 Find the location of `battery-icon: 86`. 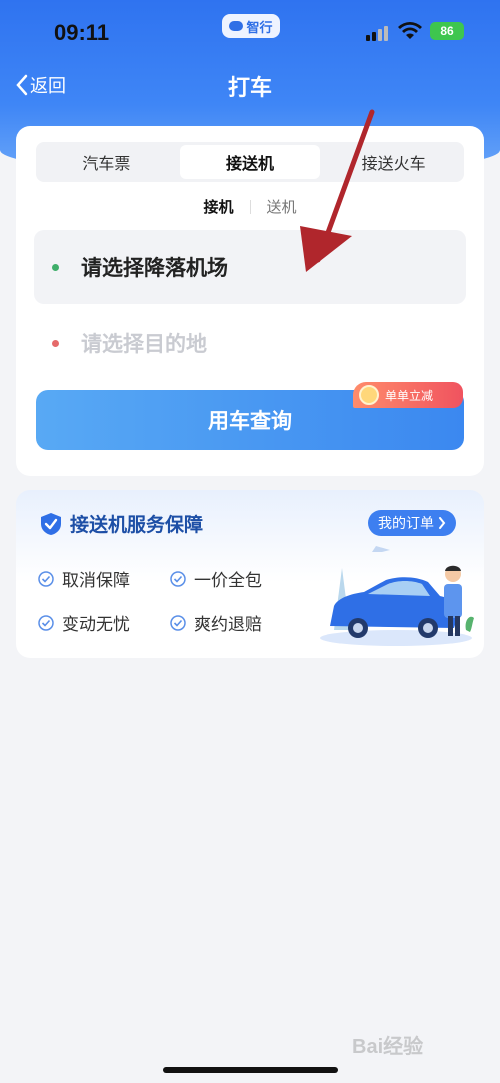

battery-icon: 86 is located at coordinates (447, 31).